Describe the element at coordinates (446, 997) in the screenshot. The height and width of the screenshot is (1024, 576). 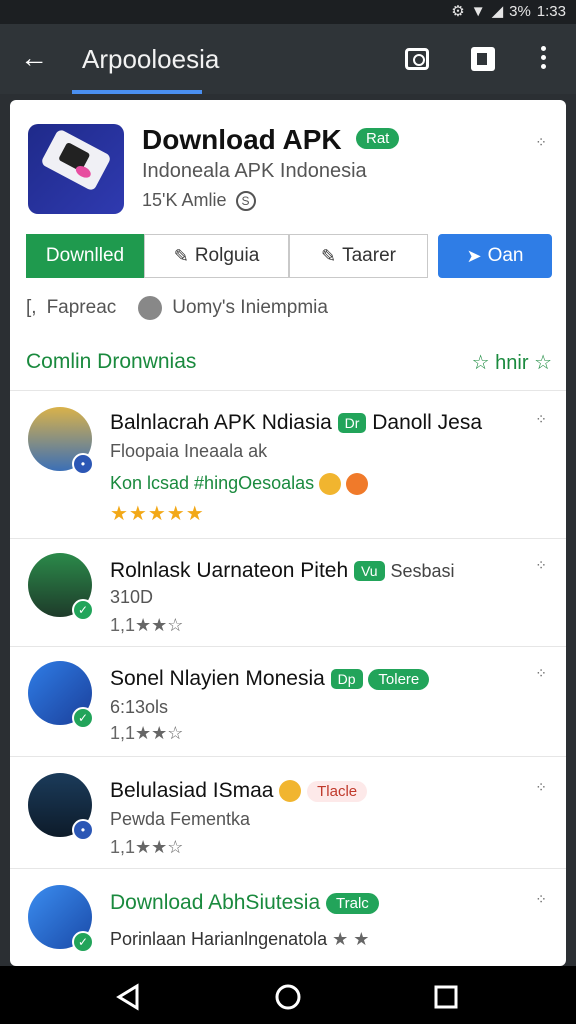
I see `nav-recents-icon` at that location.